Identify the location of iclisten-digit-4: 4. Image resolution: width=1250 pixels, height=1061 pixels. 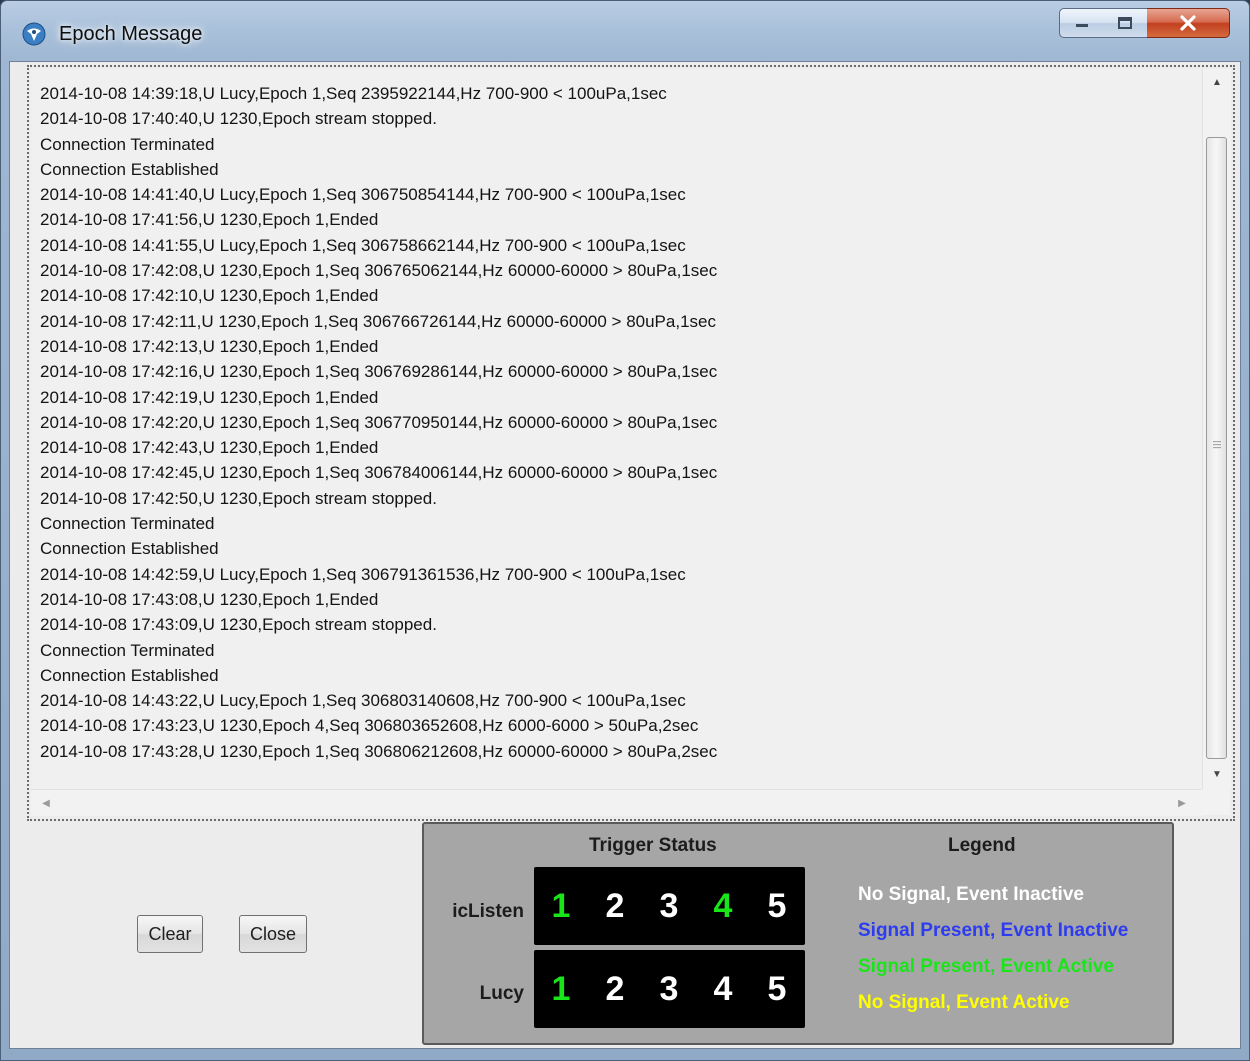
(723, 906).